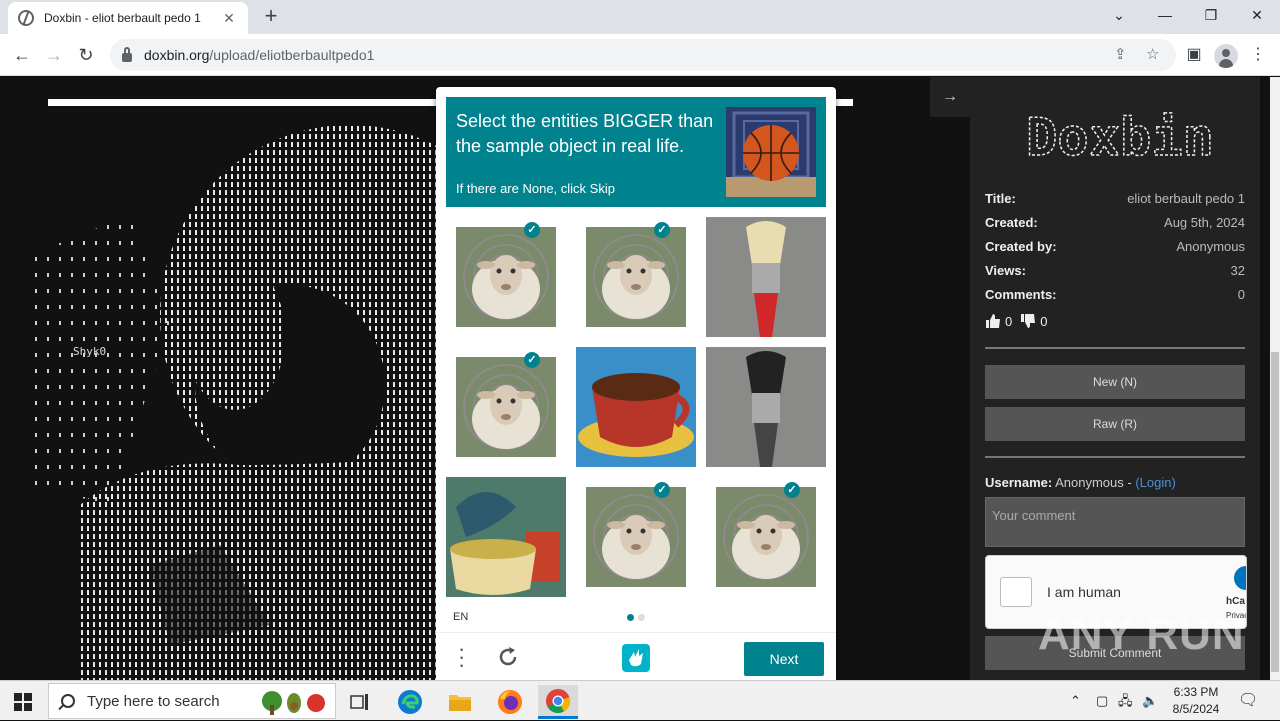 The image size is (1280, 721). Describe the element at coordinates (1044, 321) in the screenshot. I see `dislike-count: 0` at that location.